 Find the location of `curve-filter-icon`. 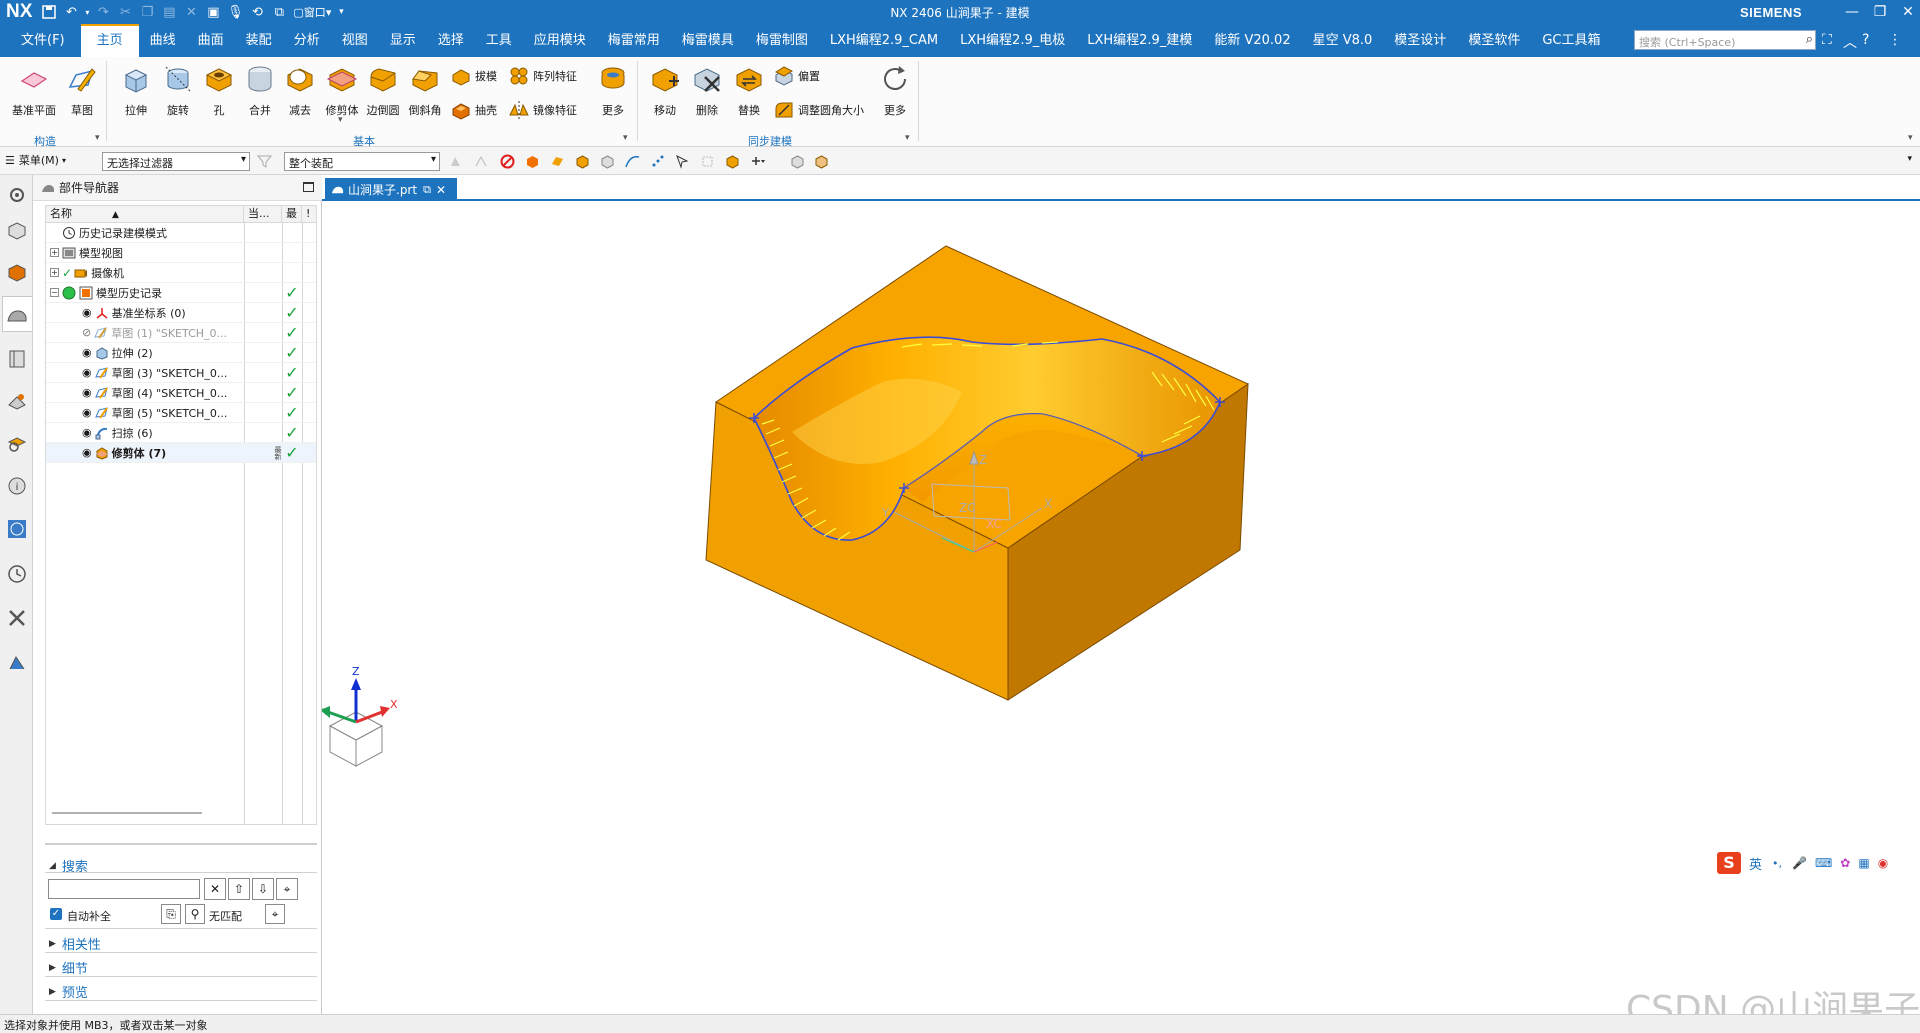

curve-filter-icon is located at coordinates (632, 161).